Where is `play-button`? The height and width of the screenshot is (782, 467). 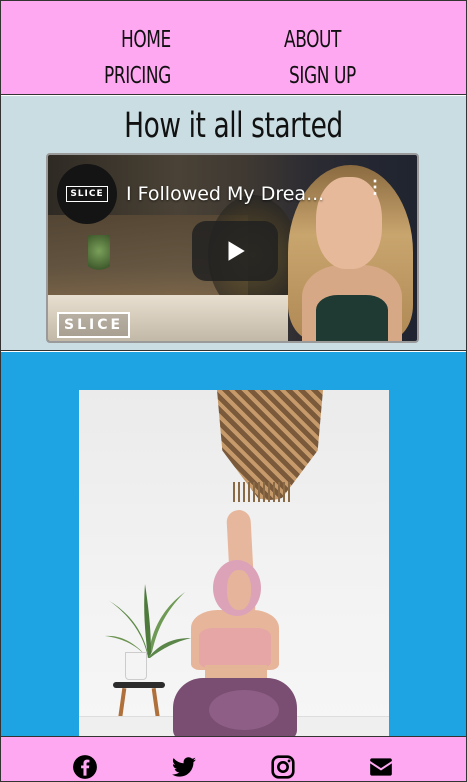 play-button is located at coordinates (235, 251).